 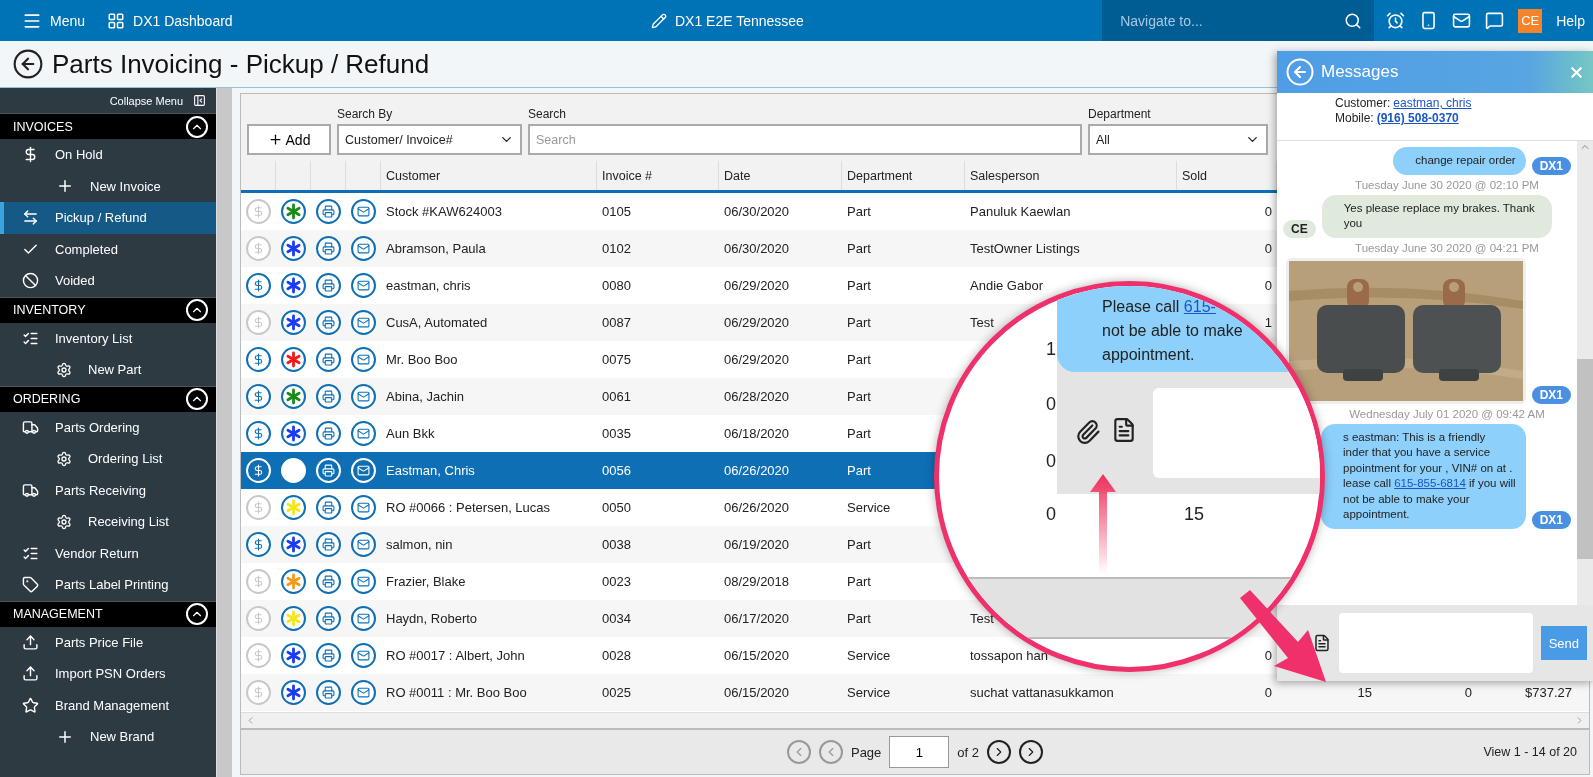 What do you see at coordinates (658, 175) in the screenshot?
I see `column-header: Invoice #` at bounding box center [658, 175].